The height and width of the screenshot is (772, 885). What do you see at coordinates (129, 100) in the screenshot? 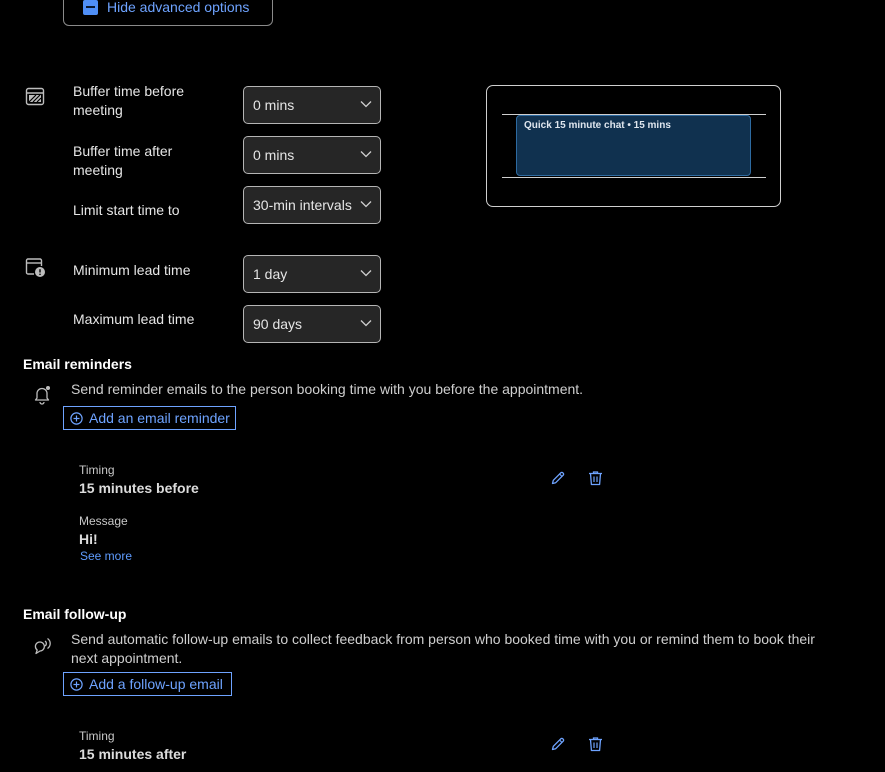
I see `buffer-before-label: Buffer time before meeting` at bounding box center [129, 100].